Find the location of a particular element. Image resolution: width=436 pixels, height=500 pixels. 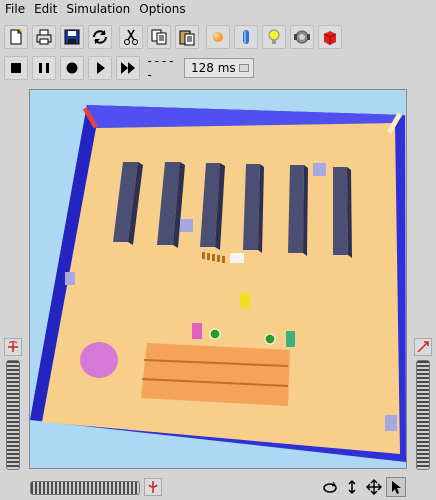

speed-value: 128 ms is located at coordinates (213, 68).